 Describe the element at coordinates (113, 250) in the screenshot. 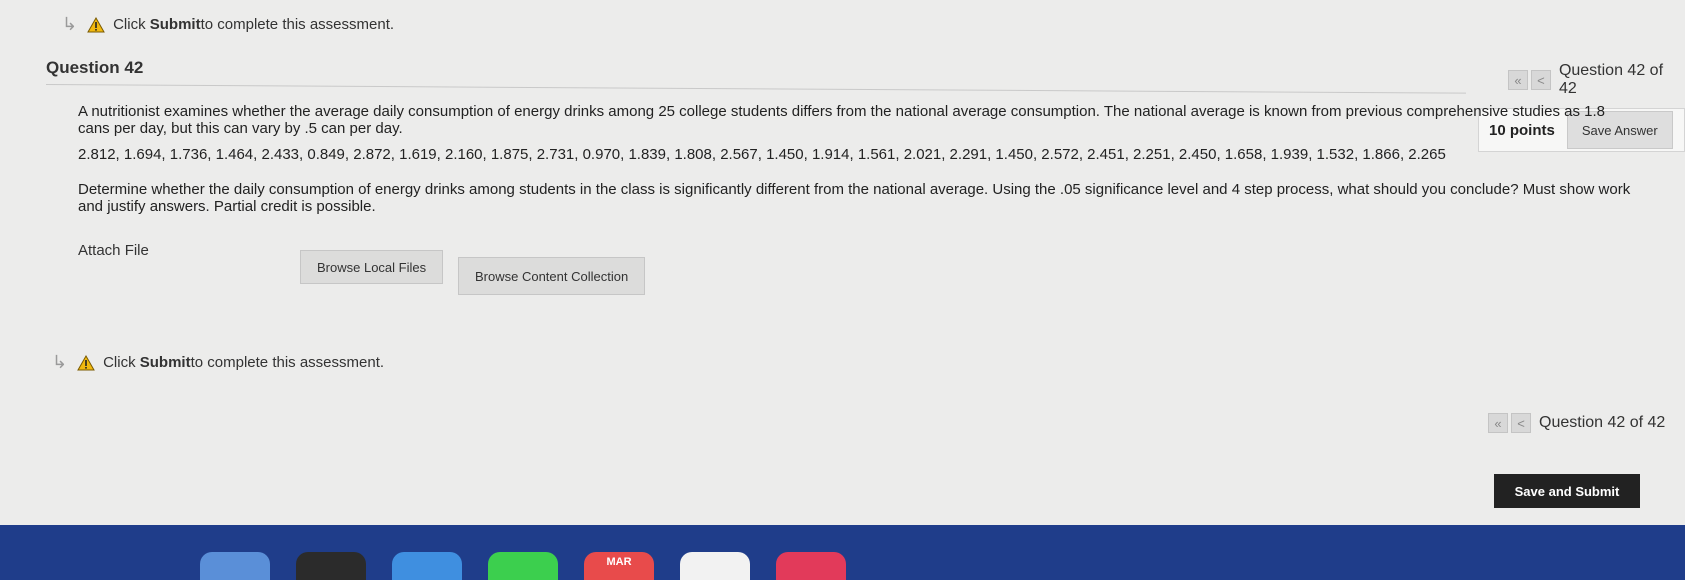

I see `attach-file-label: Attach File` at that location.